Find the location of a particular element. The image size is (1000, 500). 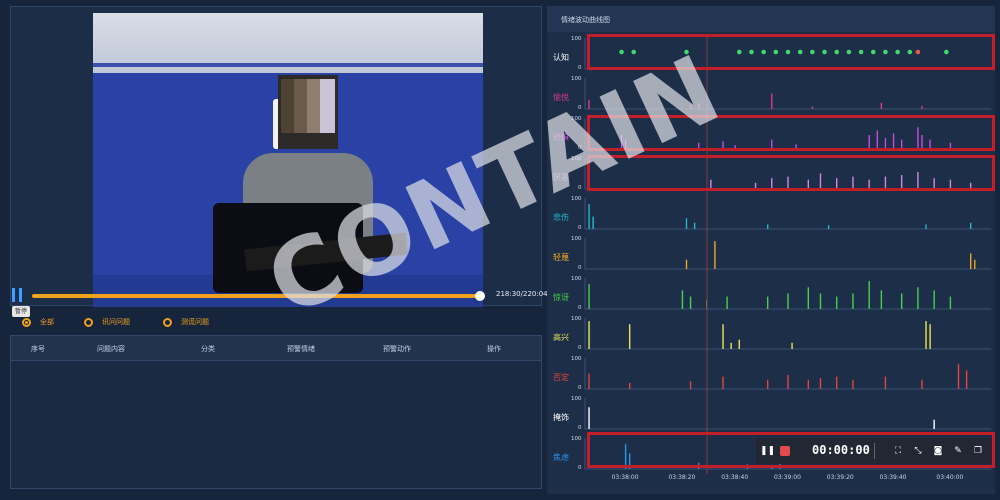

record-timer: 00:00:00 is located at coordinates (841, 450).